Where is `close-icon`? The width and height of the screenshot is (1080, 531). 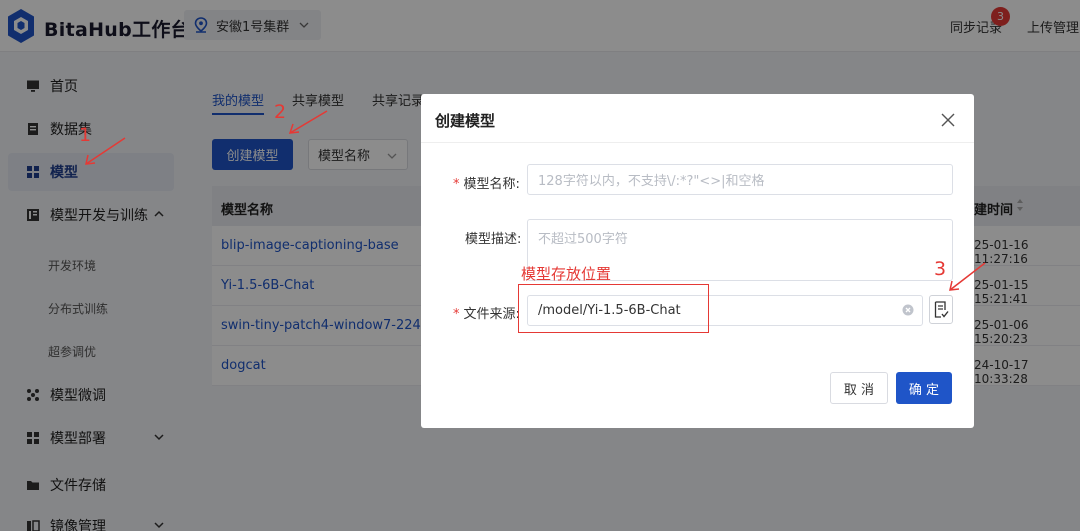
close-icon is located at coordinates (948, 120).